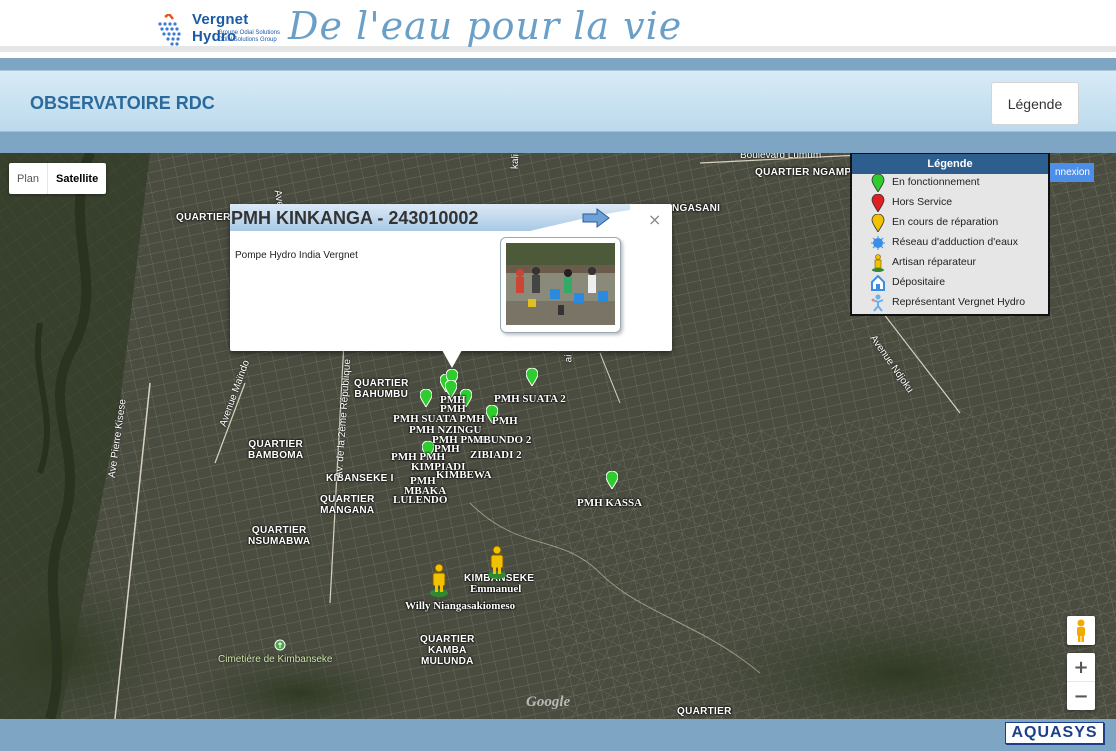  I want to click on zoom-control: + −, so click(1081, 681).